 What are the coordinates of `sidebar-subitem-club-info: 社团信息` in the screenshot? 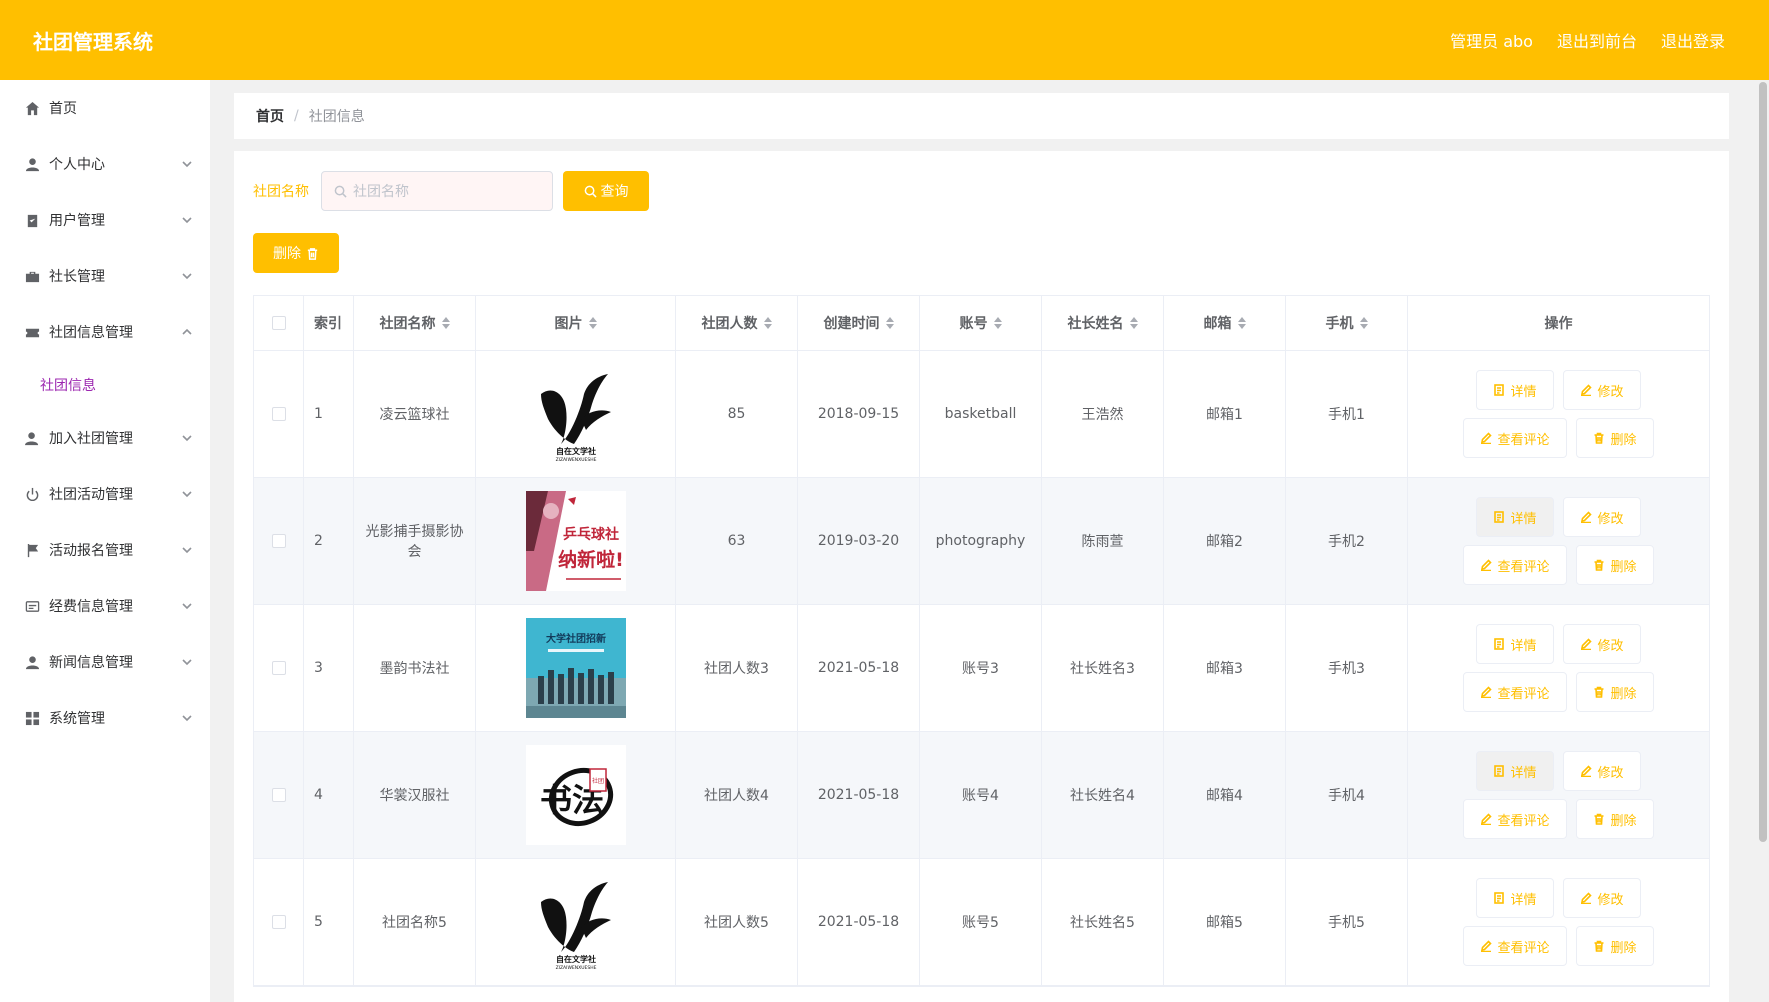 It's located at (105, 385).